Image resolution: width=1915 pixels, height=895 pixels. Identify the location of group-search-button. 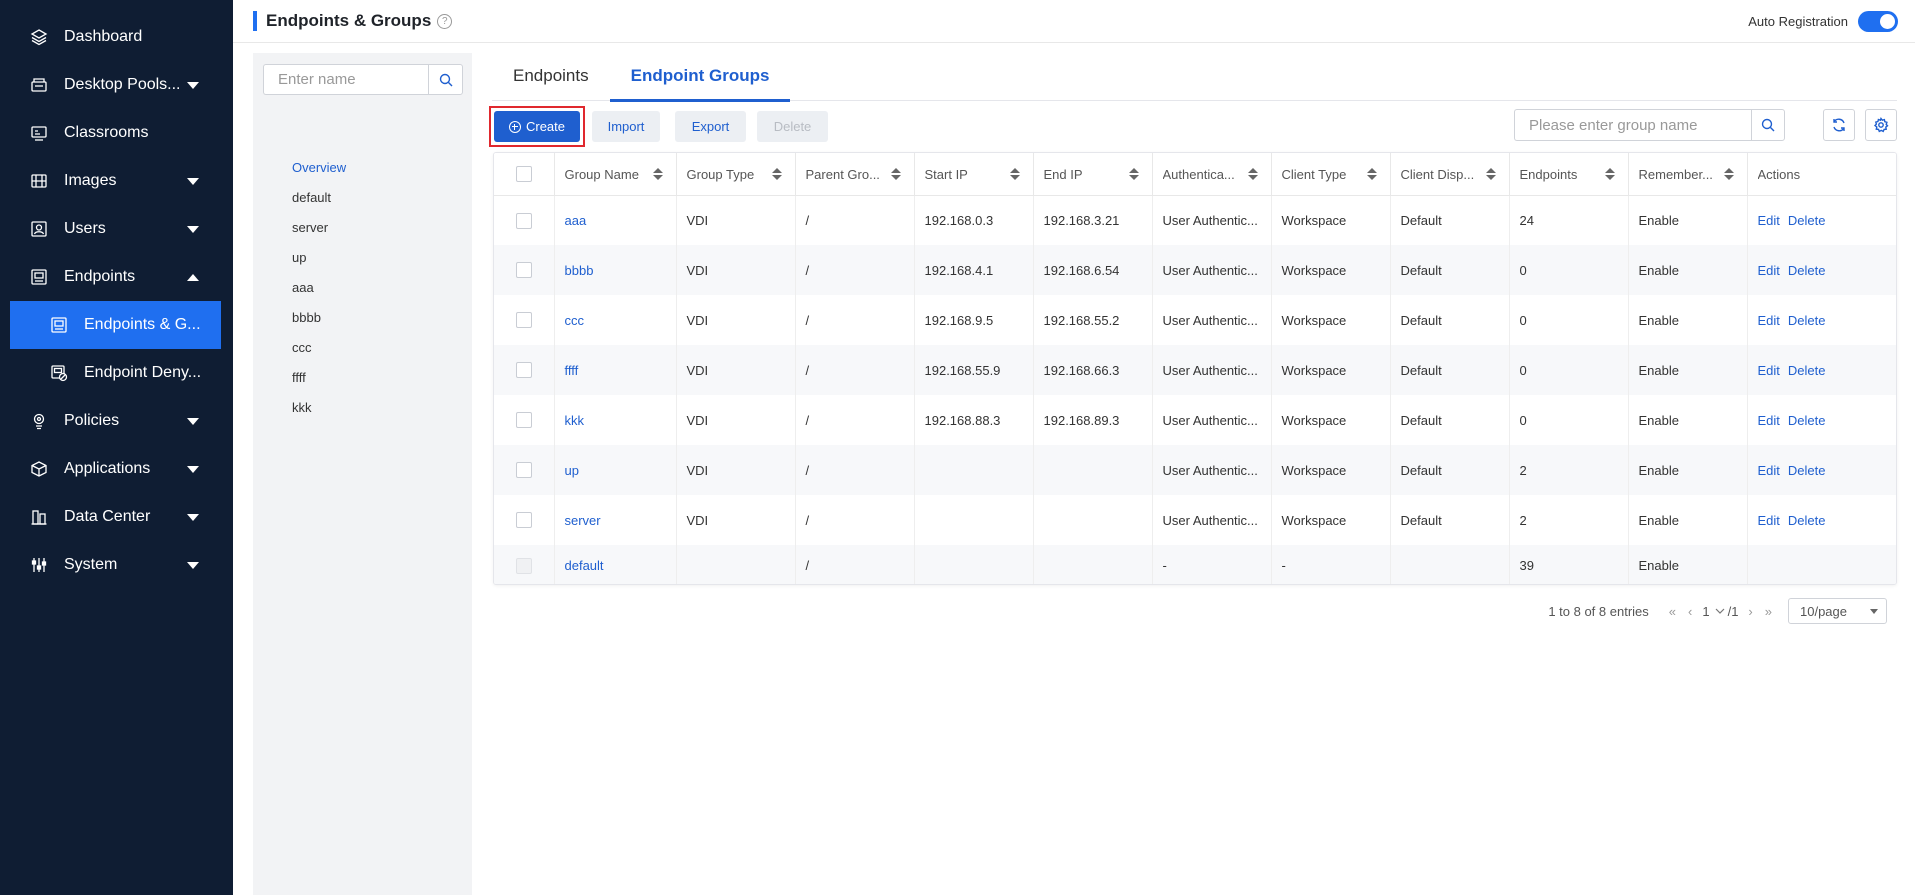
(1768, 125).